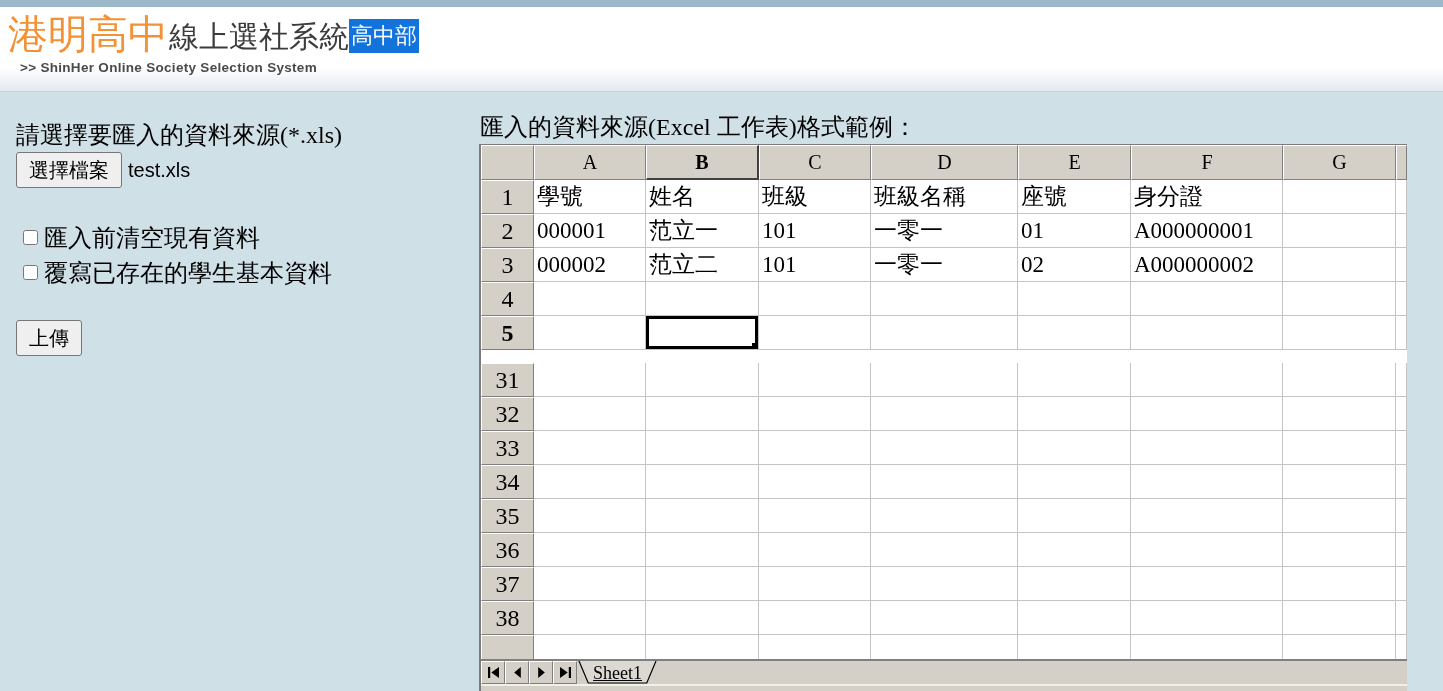 Image resolution: width=1443 pixels, height=691 pixels. I want to click on system-name: 線上選社系統, so click(259, 37).